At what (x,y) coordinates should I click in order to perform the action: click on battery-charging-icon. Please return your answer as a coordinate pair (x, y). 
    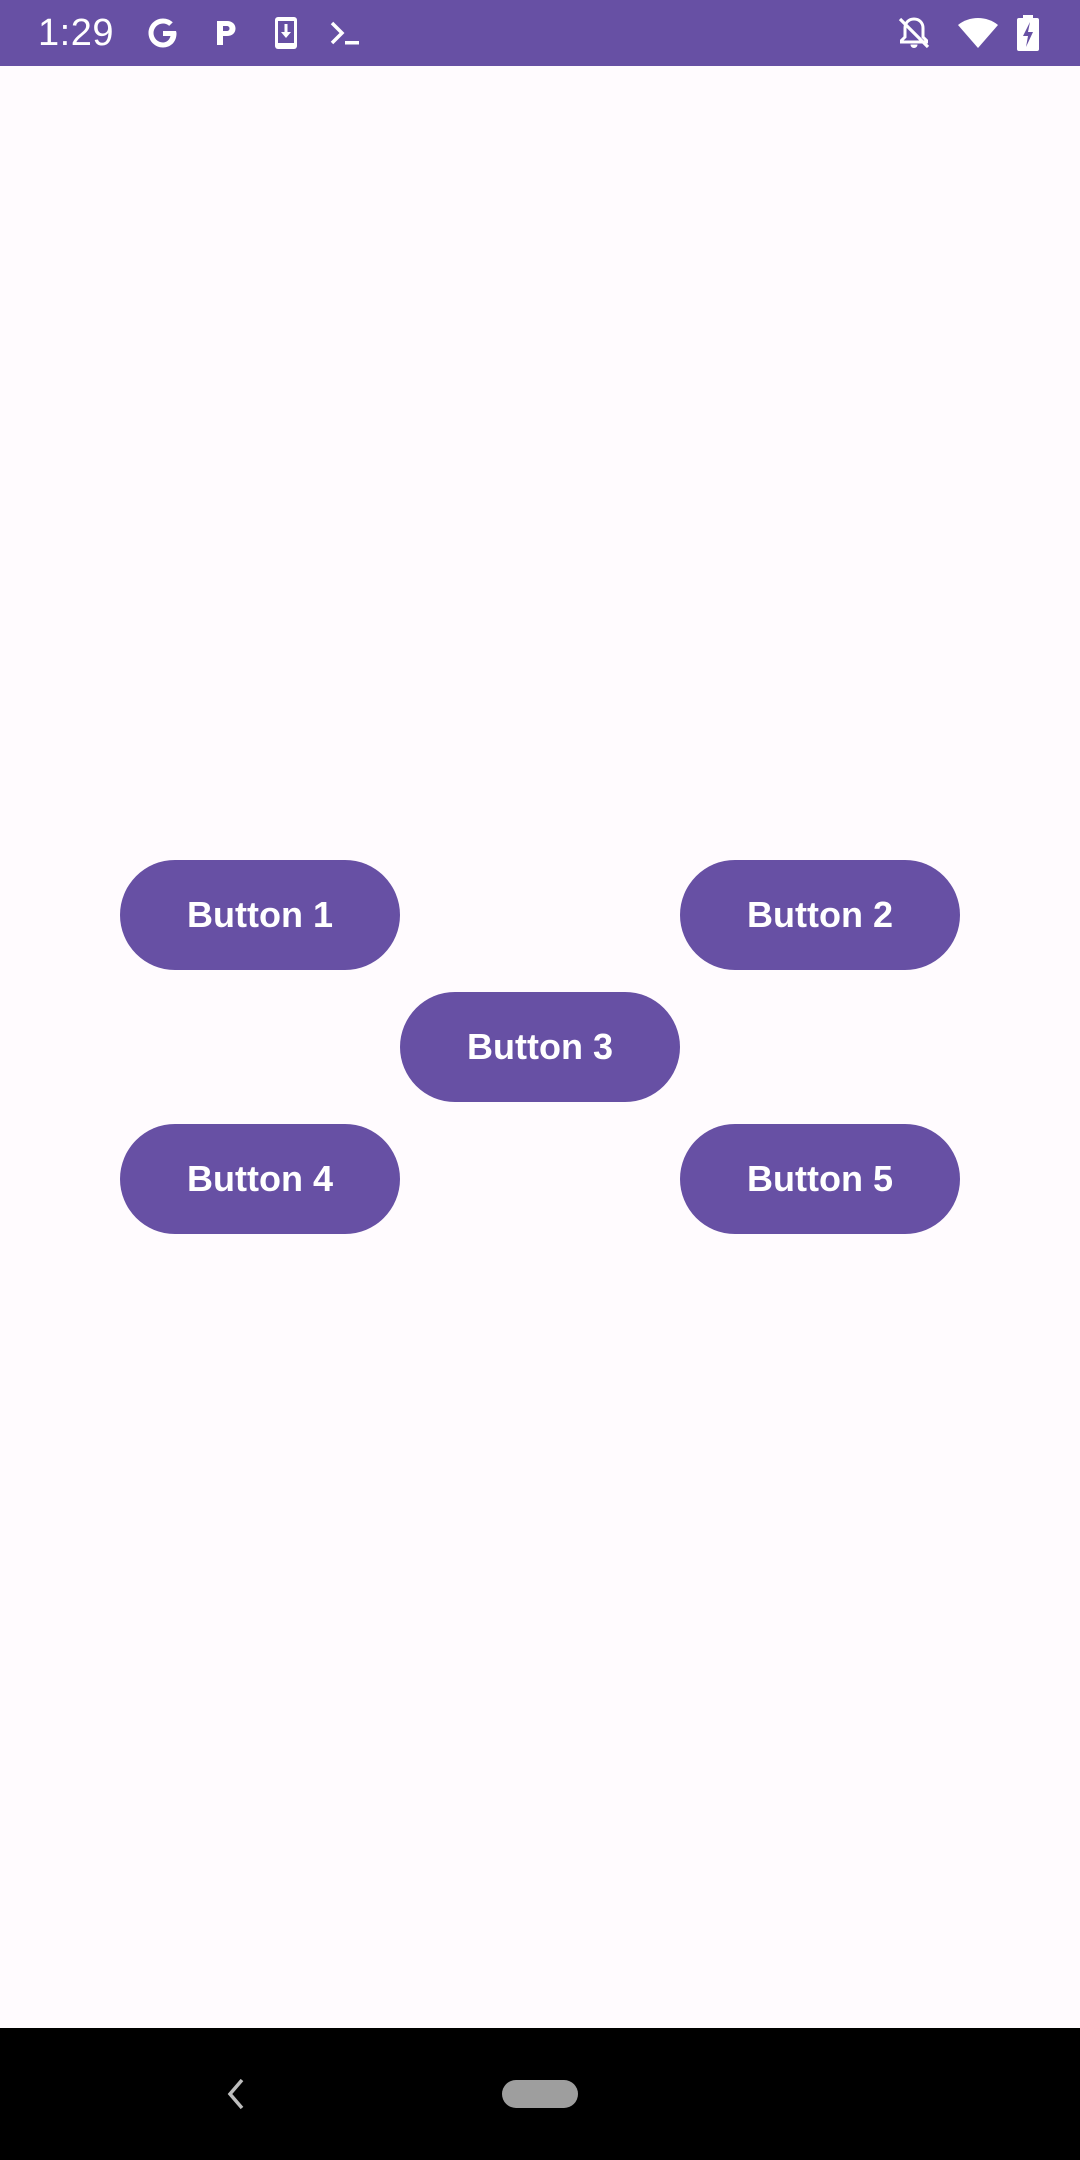
    Looking at the image, I should click on (1028, 33).